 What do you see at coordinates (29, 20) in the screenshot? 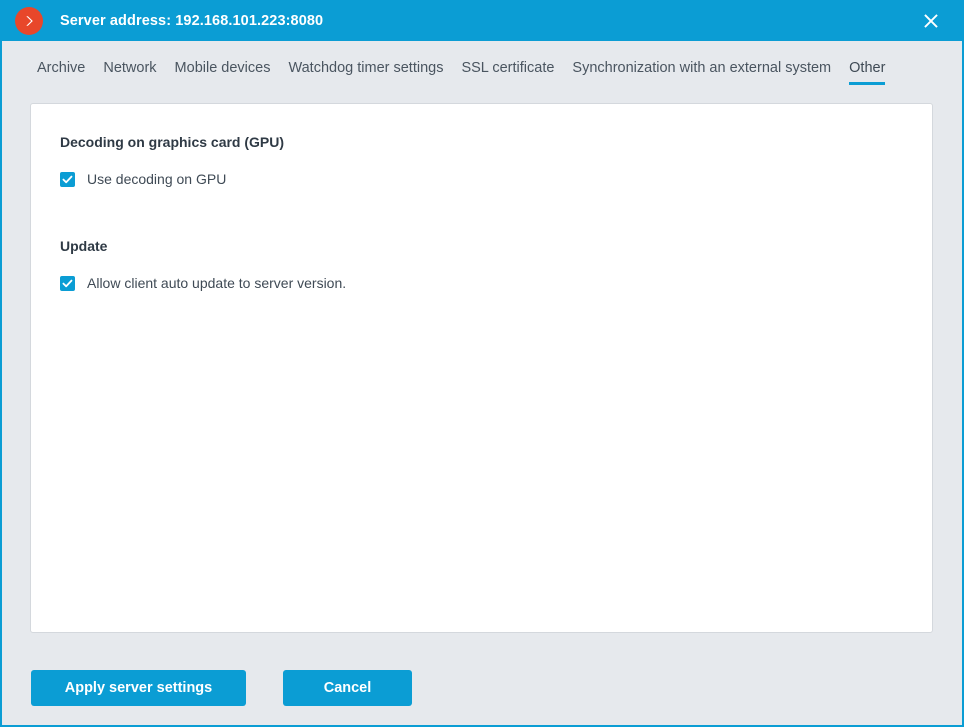
I see `chevron-right-circle-icon` at bounding box center [29, 20].